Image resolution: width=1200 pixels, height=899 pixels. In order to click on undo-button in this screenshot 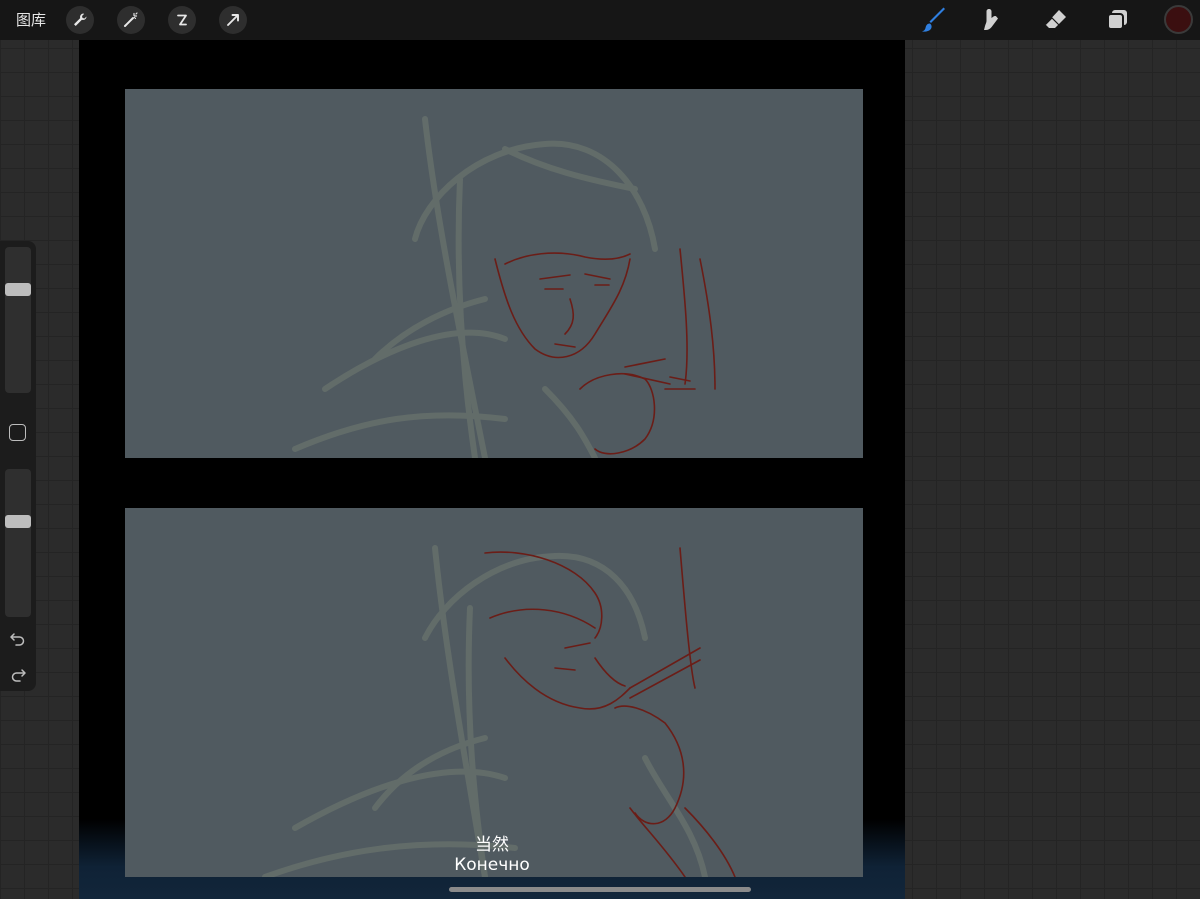, I will do `click(18, 639)`.